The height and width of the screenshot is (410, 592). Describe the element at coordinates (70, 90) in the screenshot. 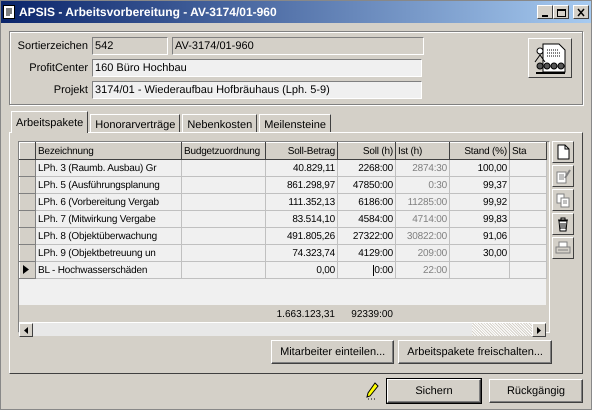

I see `field-label: Projekt` at that location.